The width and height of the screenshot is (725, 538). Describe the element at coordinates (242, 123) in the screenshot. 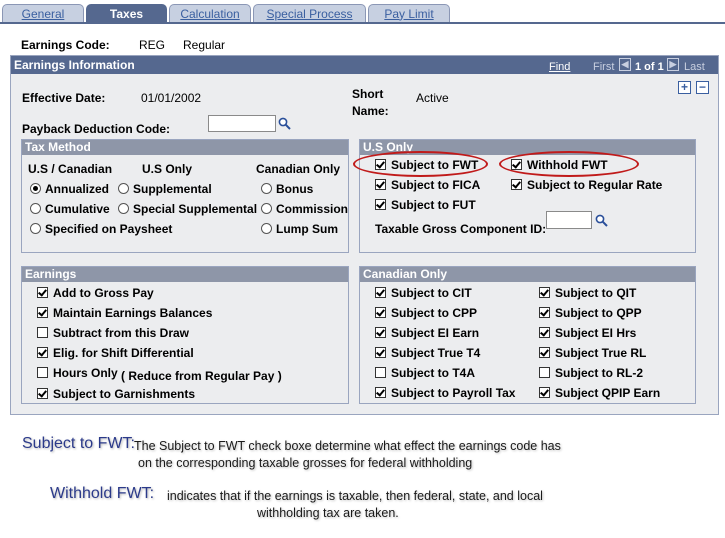

I see `payback-deduction-input` at that location.